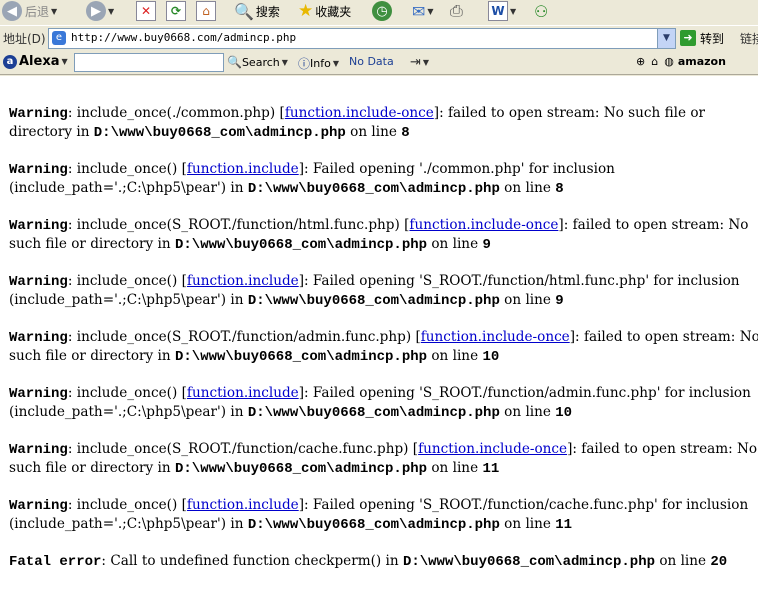  What do you see at coordinates (257, 62) in the screenshot?
I see `alexa-search-button: 🔍 Search ▼` at bounding box center [257, 62].